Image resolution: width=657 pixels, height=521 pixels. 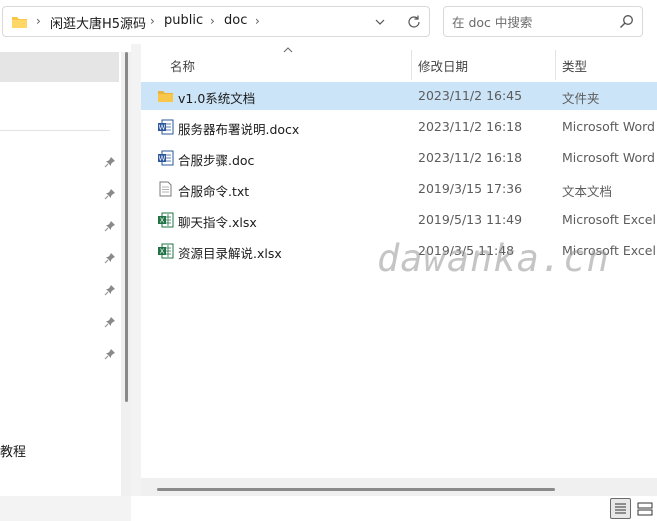 I want to click on file-name: 服务器布署说明.docx, so click(x=239, y=129).